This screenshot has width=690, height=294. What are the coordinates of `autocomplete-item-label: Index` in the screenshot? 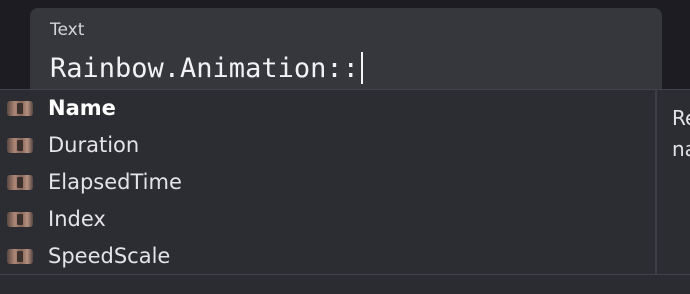 It's located at (77, 219).